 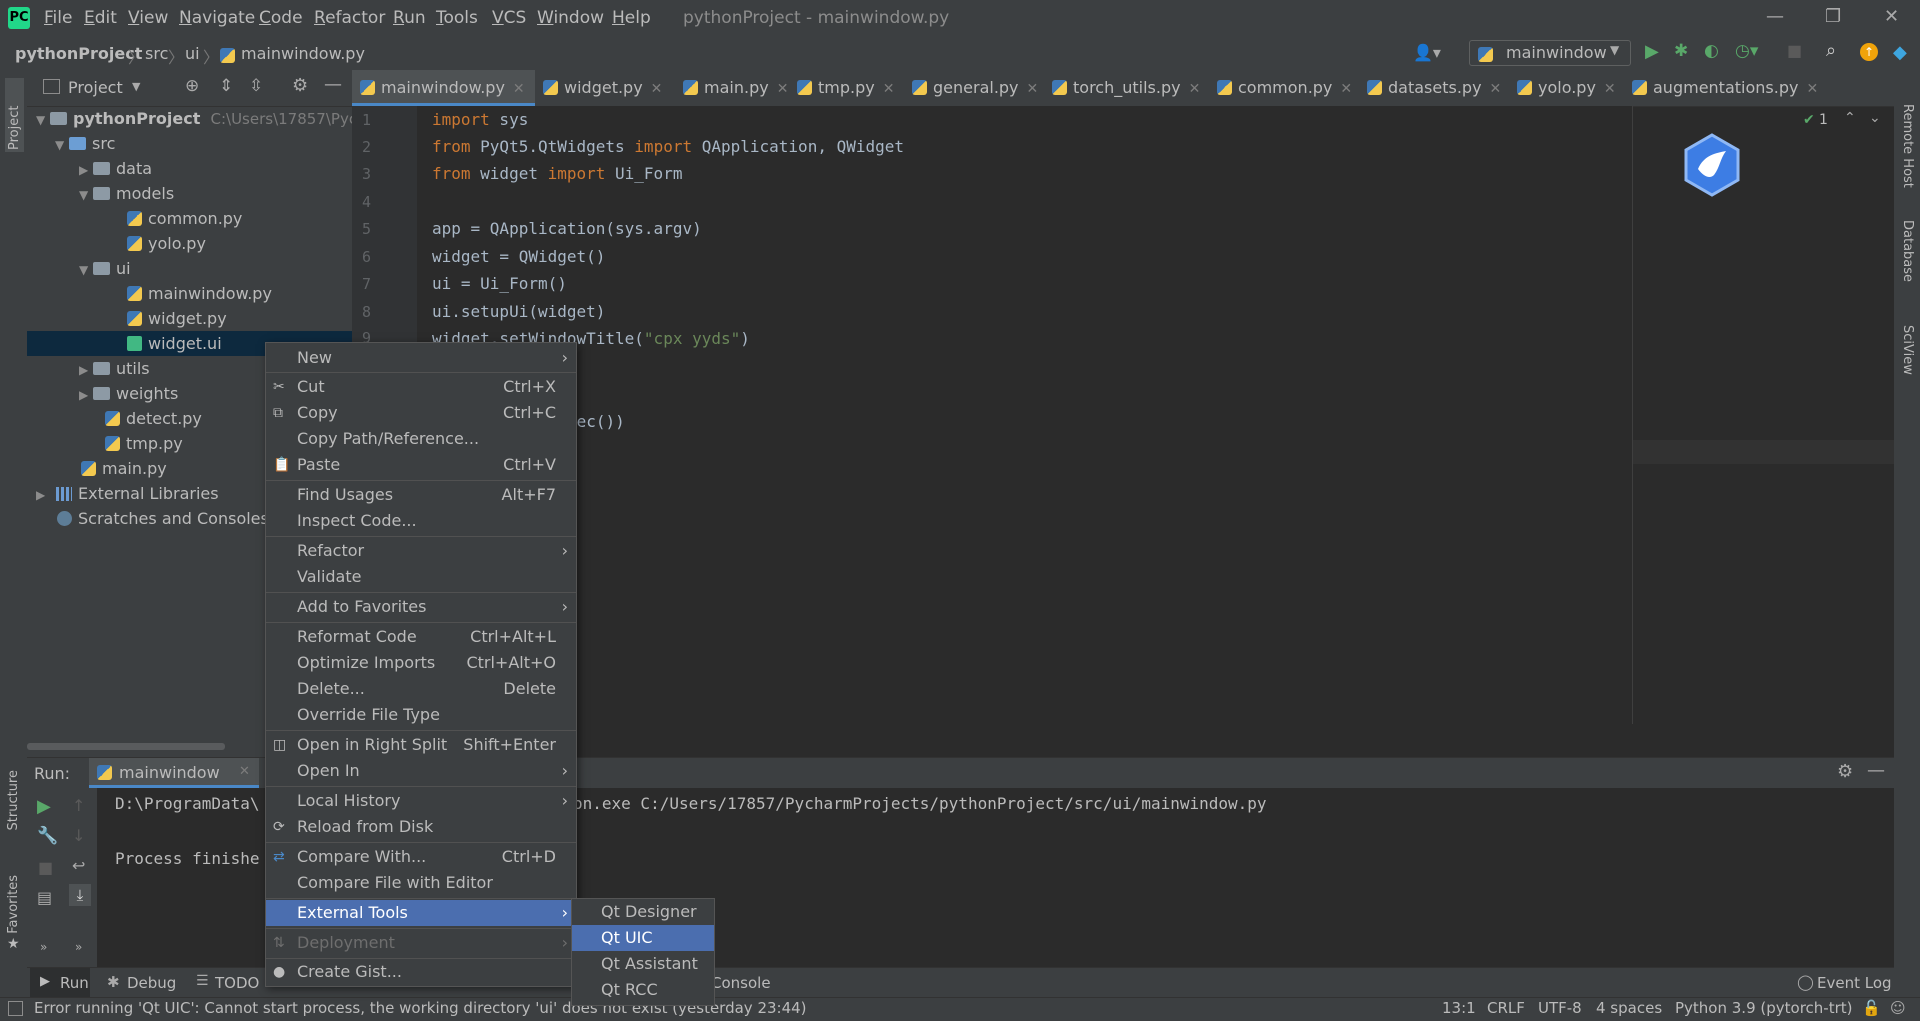 What do you see at coordinates (1875, 118) in the screenshot?
I see `chevron-down-icon: ⌄` at bounding box center [1875, 118].